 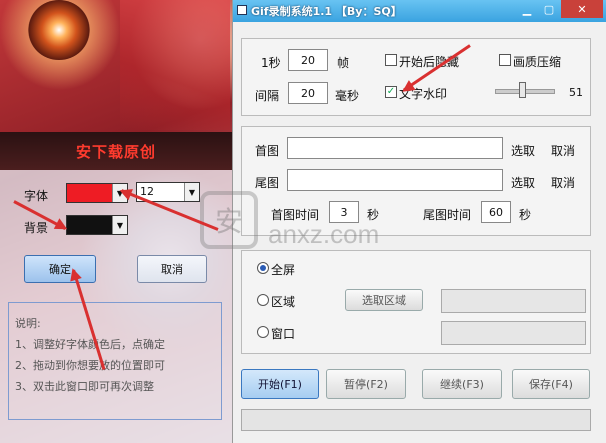 I want to click on select-region-button: 选取区域, so click(x=384, y=300).